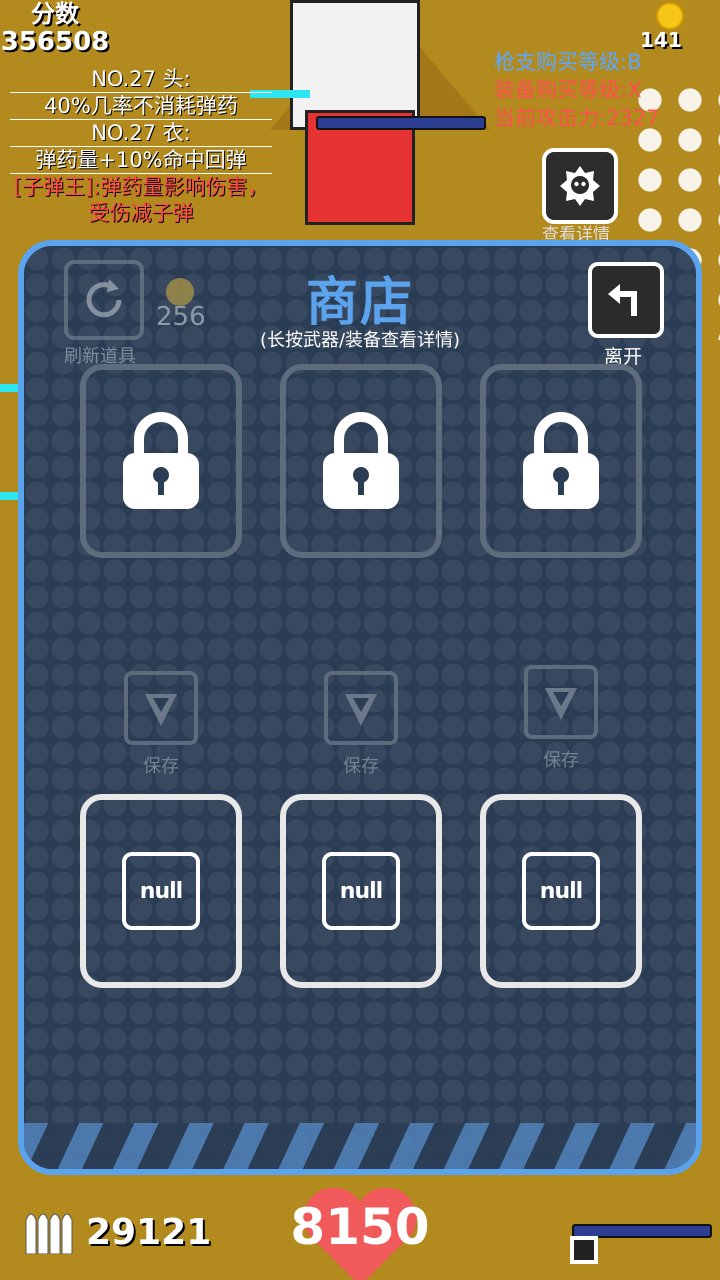  What do you see at coordinates (55, 14) in the screenshot?
I see `score-label: 分数` at bounding box center [55, 14].